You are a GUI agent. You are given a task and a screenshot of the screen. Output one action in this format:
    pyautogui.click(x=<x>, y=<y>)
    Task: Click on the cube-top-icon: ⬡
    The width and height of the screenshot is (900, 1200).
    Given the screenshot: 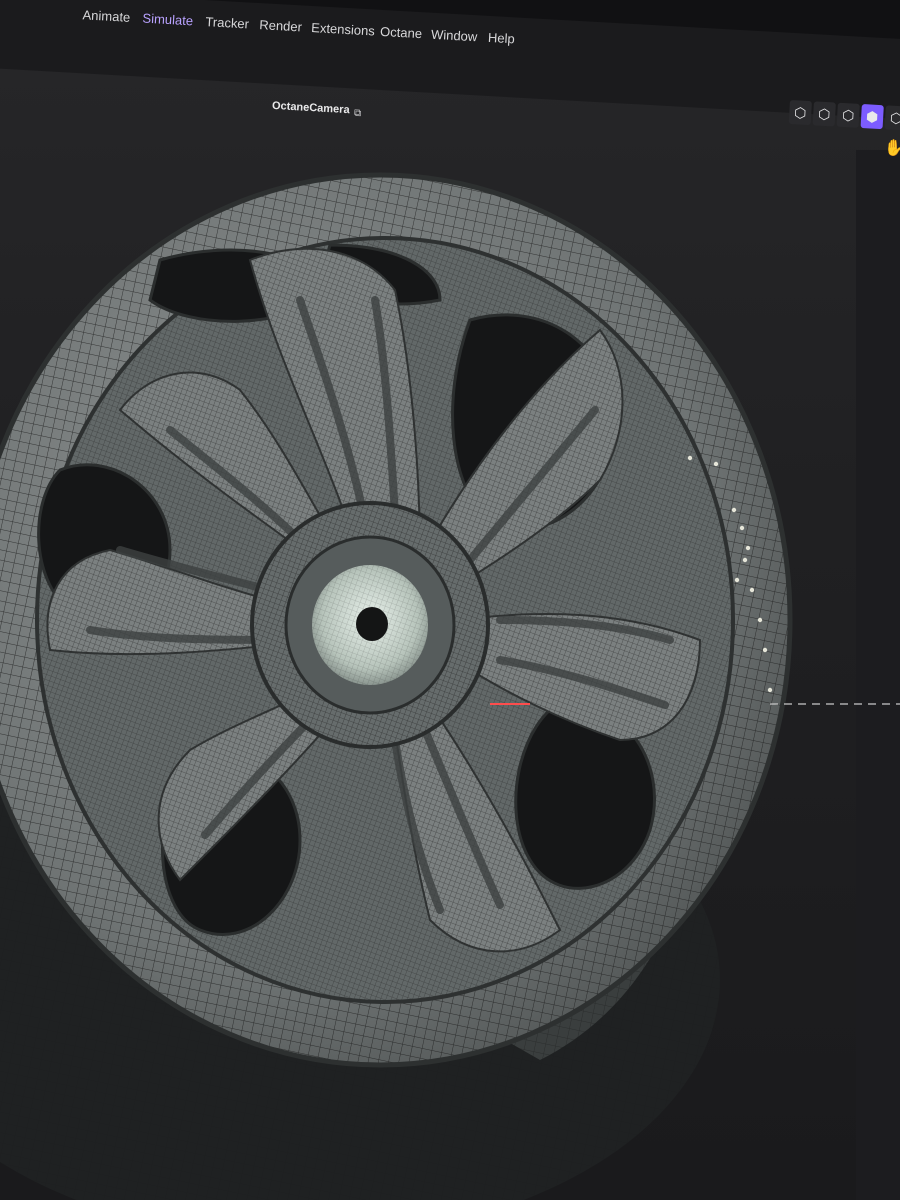 What is the action you would take?
    pyautogui.click(x=848, y=115)
    